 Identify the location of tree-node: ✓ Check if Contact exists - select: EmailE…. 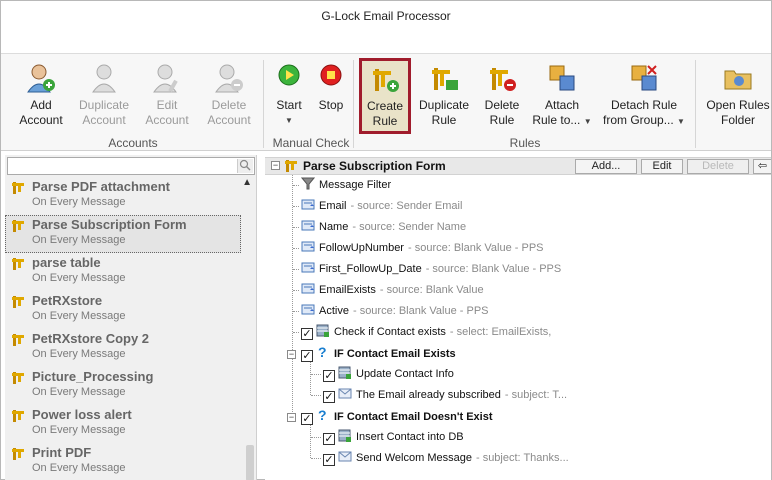
(426, 334).